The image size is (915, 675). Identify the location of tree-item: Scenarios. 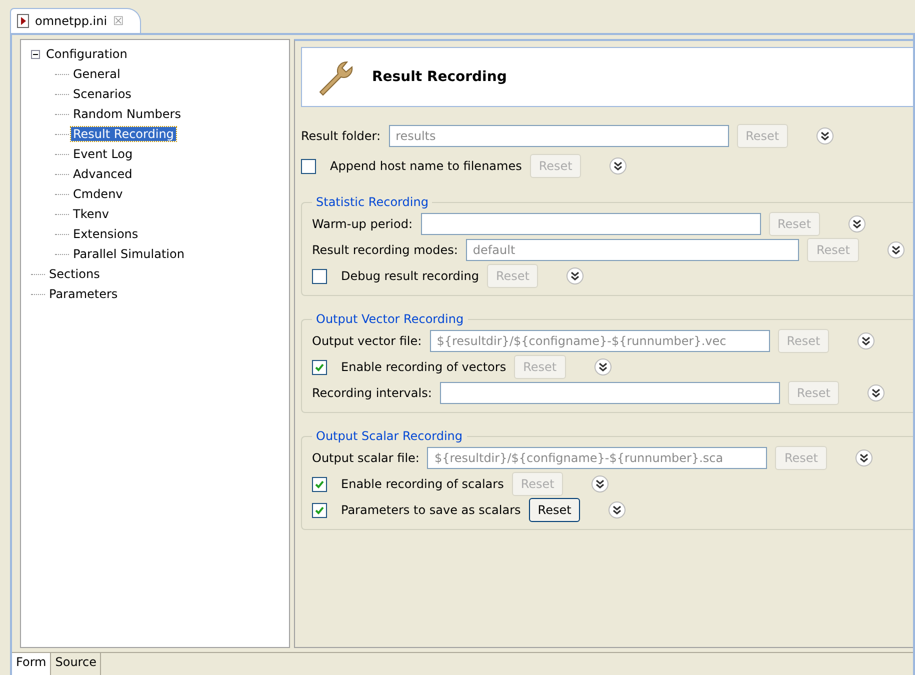
(102, 94).